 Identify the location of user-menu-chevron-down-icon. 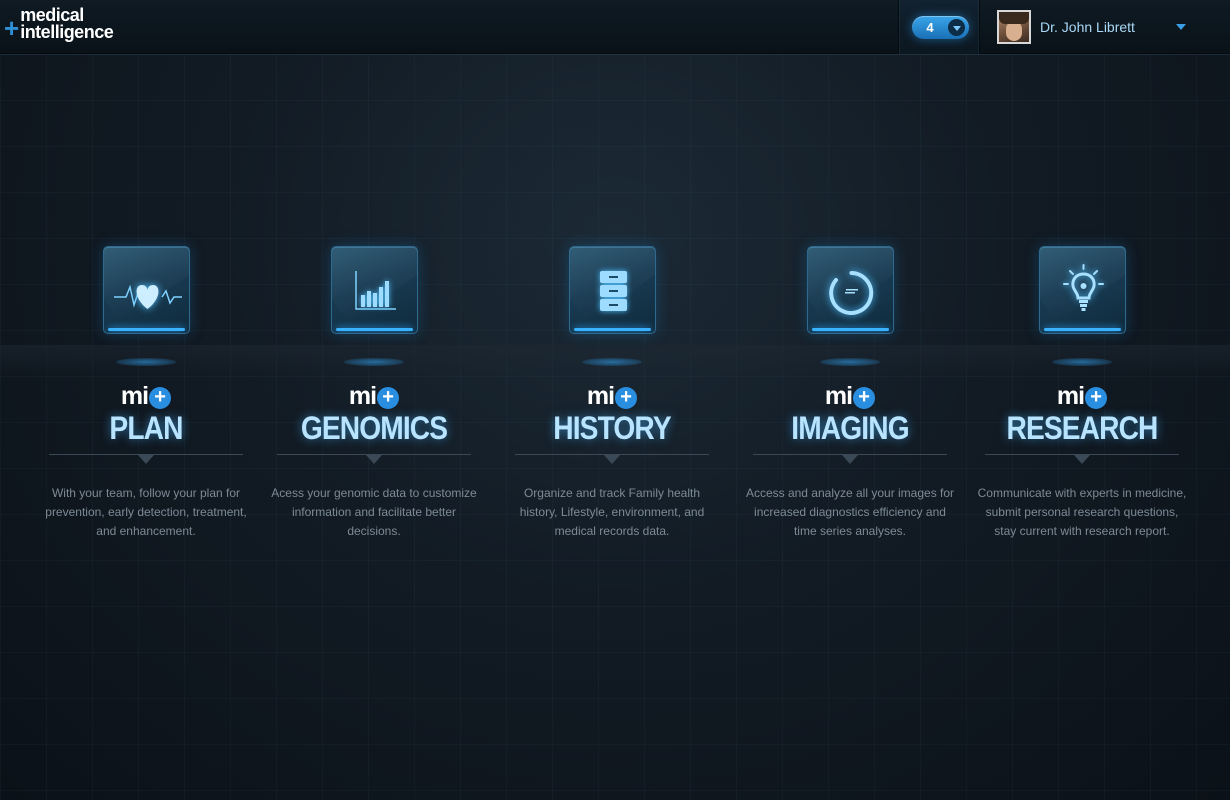
(1181, 27).